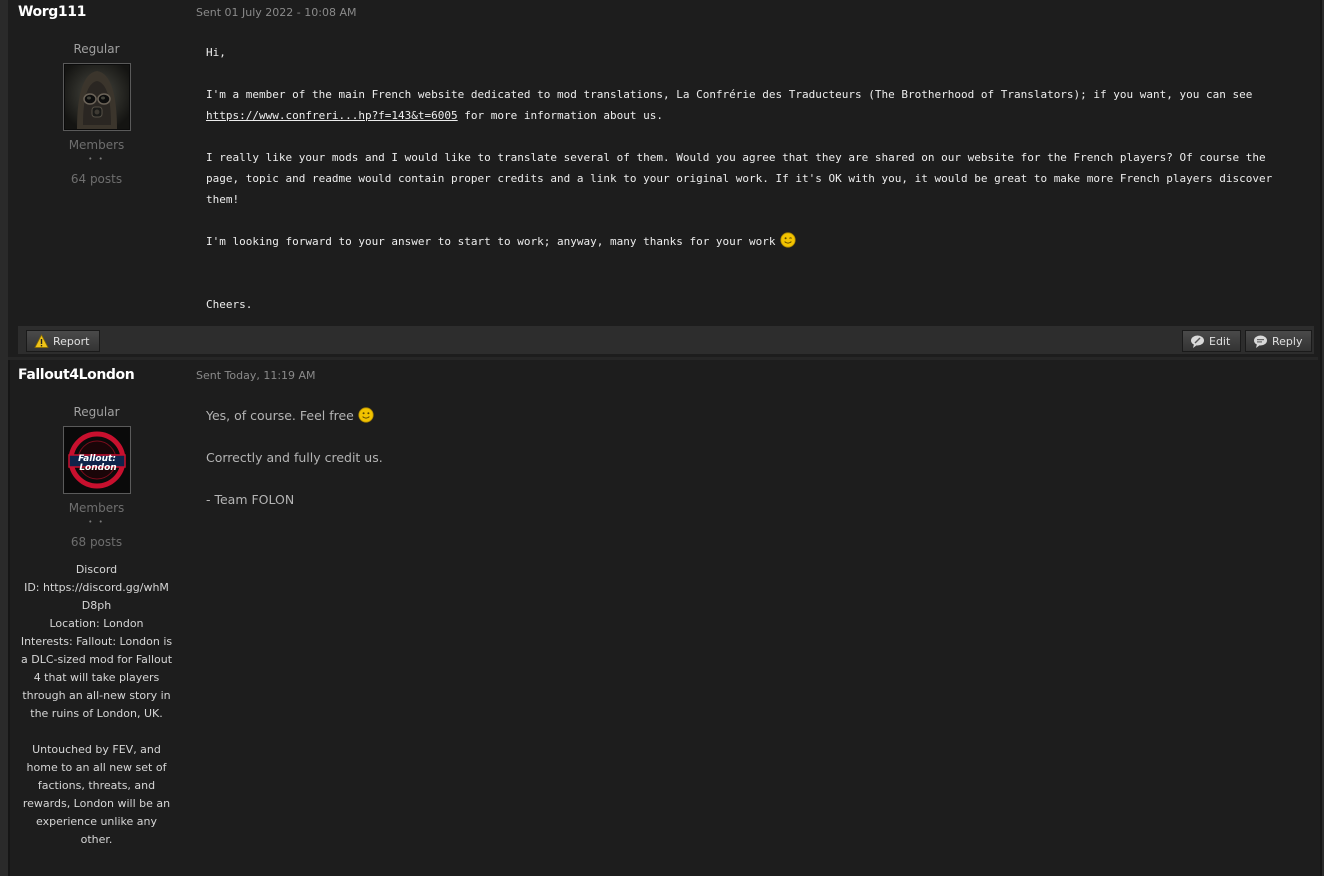  Describe the element at coordinates (96, 596) in the screenshot. I see `discord-id: ID: https://discord.gg/whMD8ph` at that location.